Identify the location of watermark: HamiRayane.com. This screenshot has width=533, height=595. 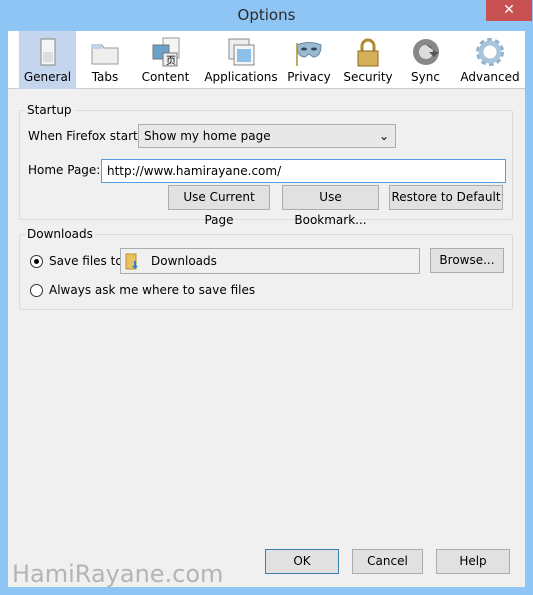
(118, 574).